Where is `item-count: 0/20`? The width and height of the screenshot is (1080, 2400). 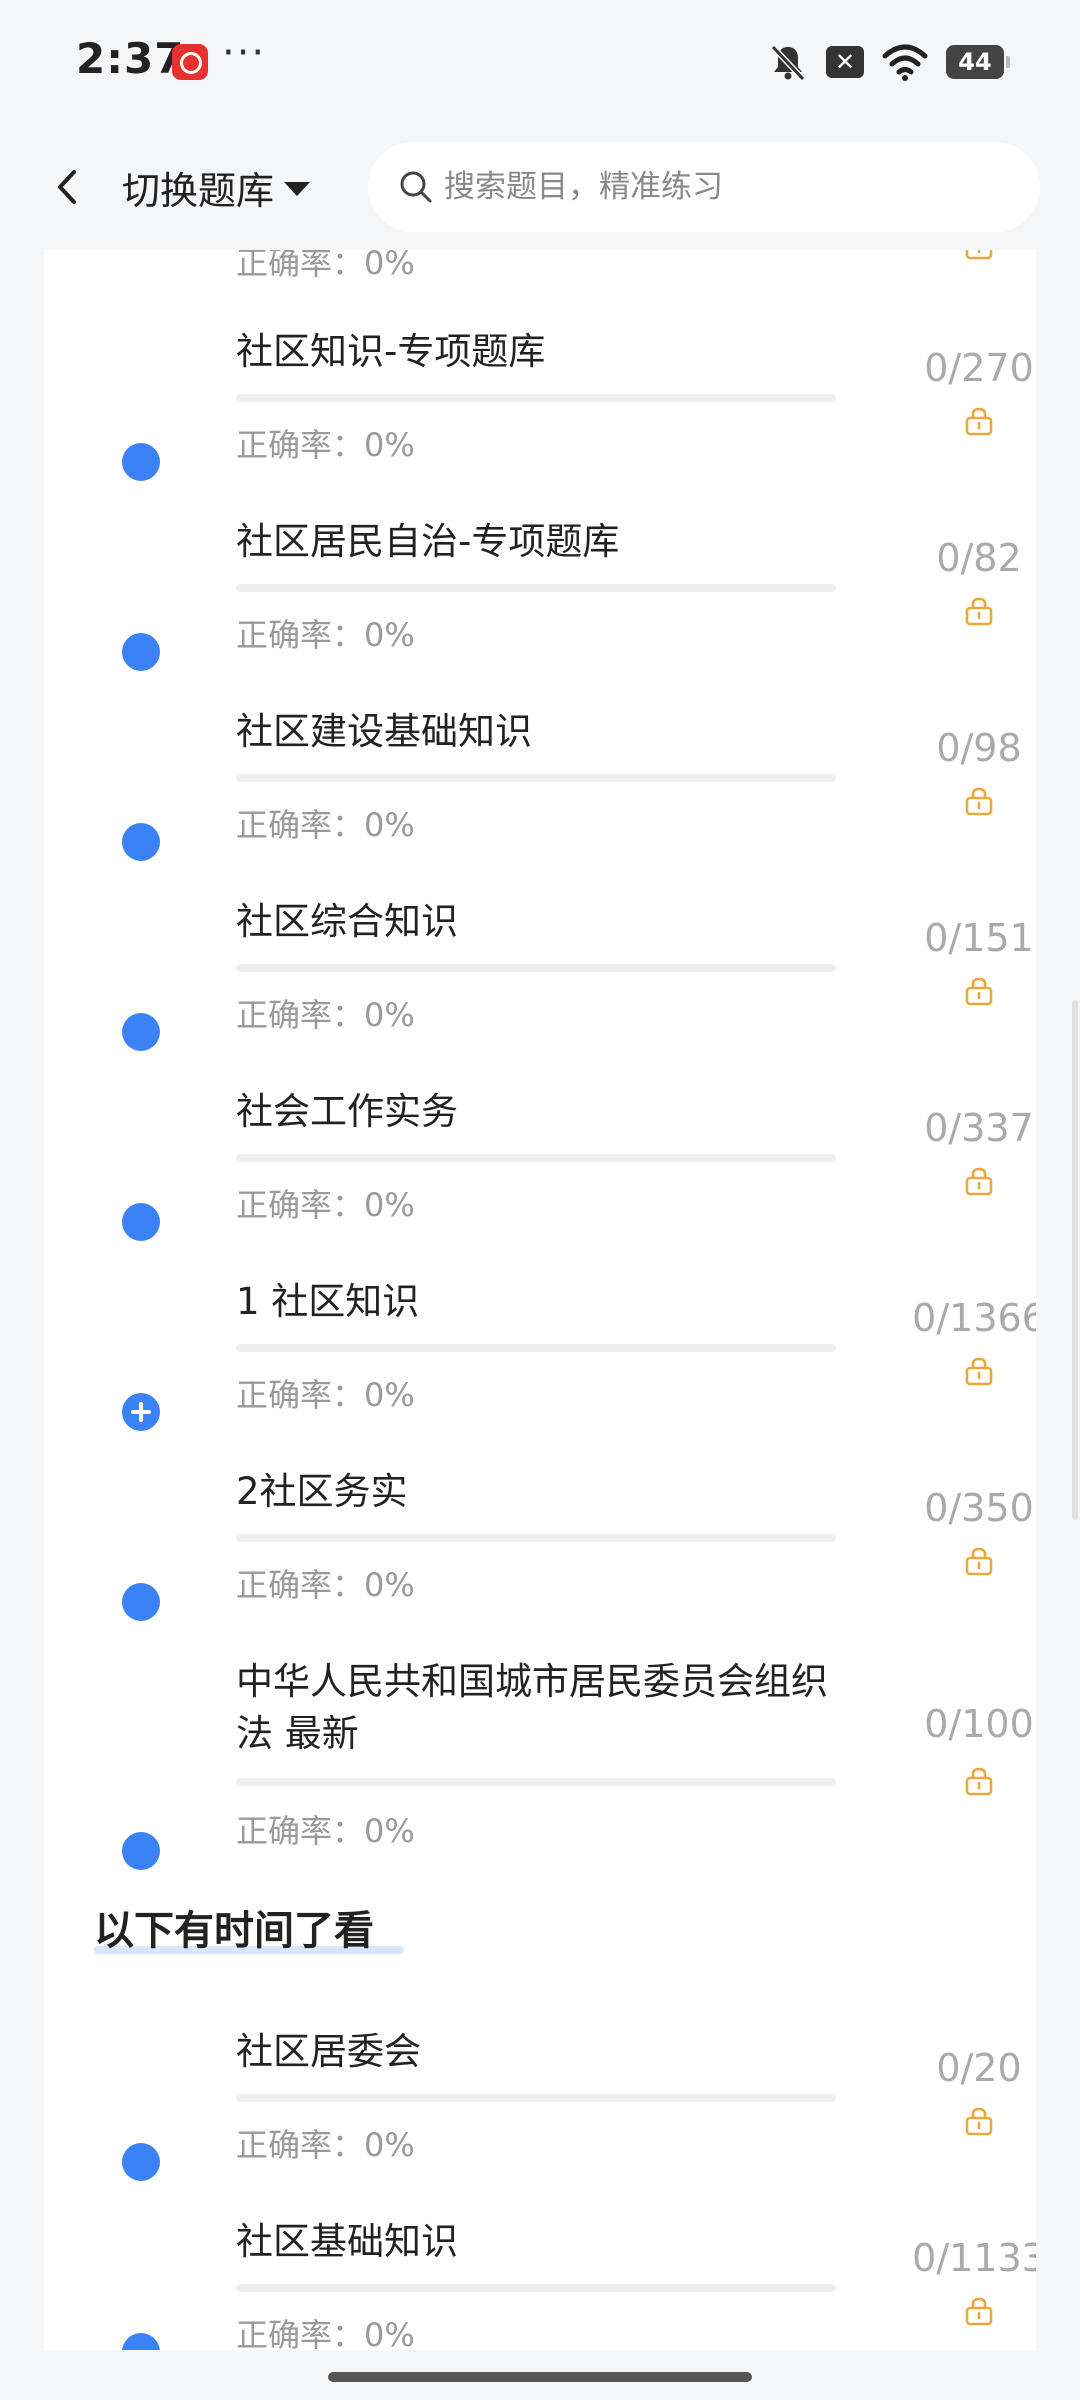
item-count: 0/20 is located at coordinates (979, 2068).